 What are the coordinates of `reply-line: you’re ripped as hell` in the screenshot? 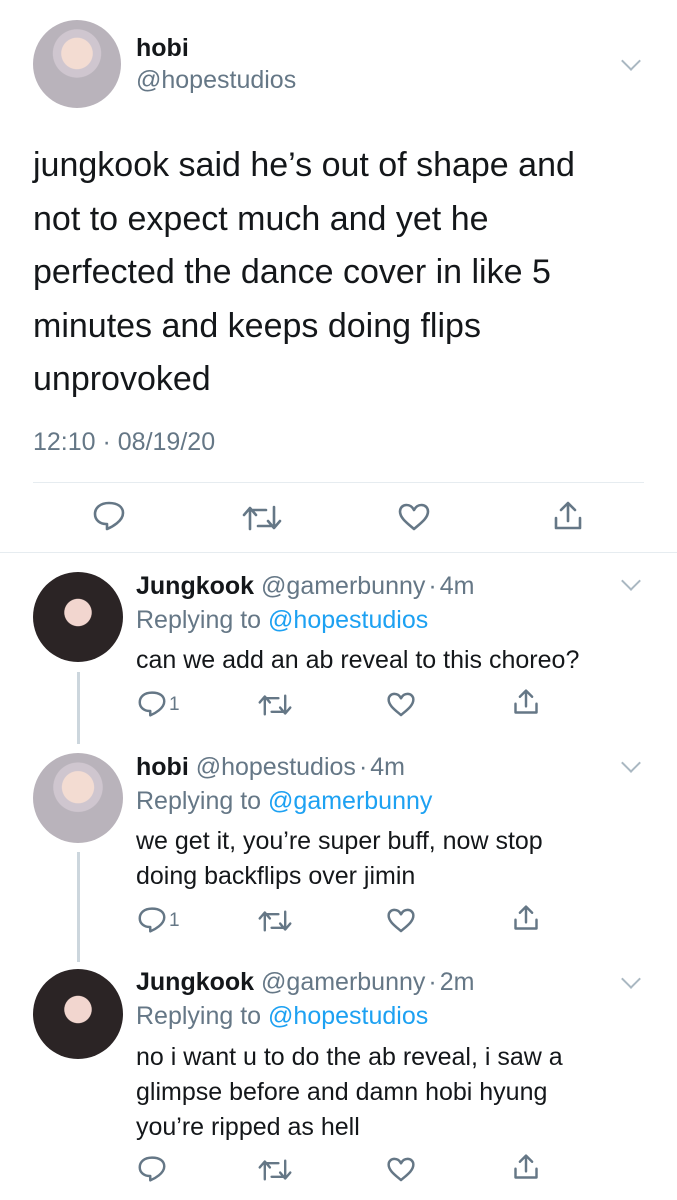 It's located at (248, 1127).